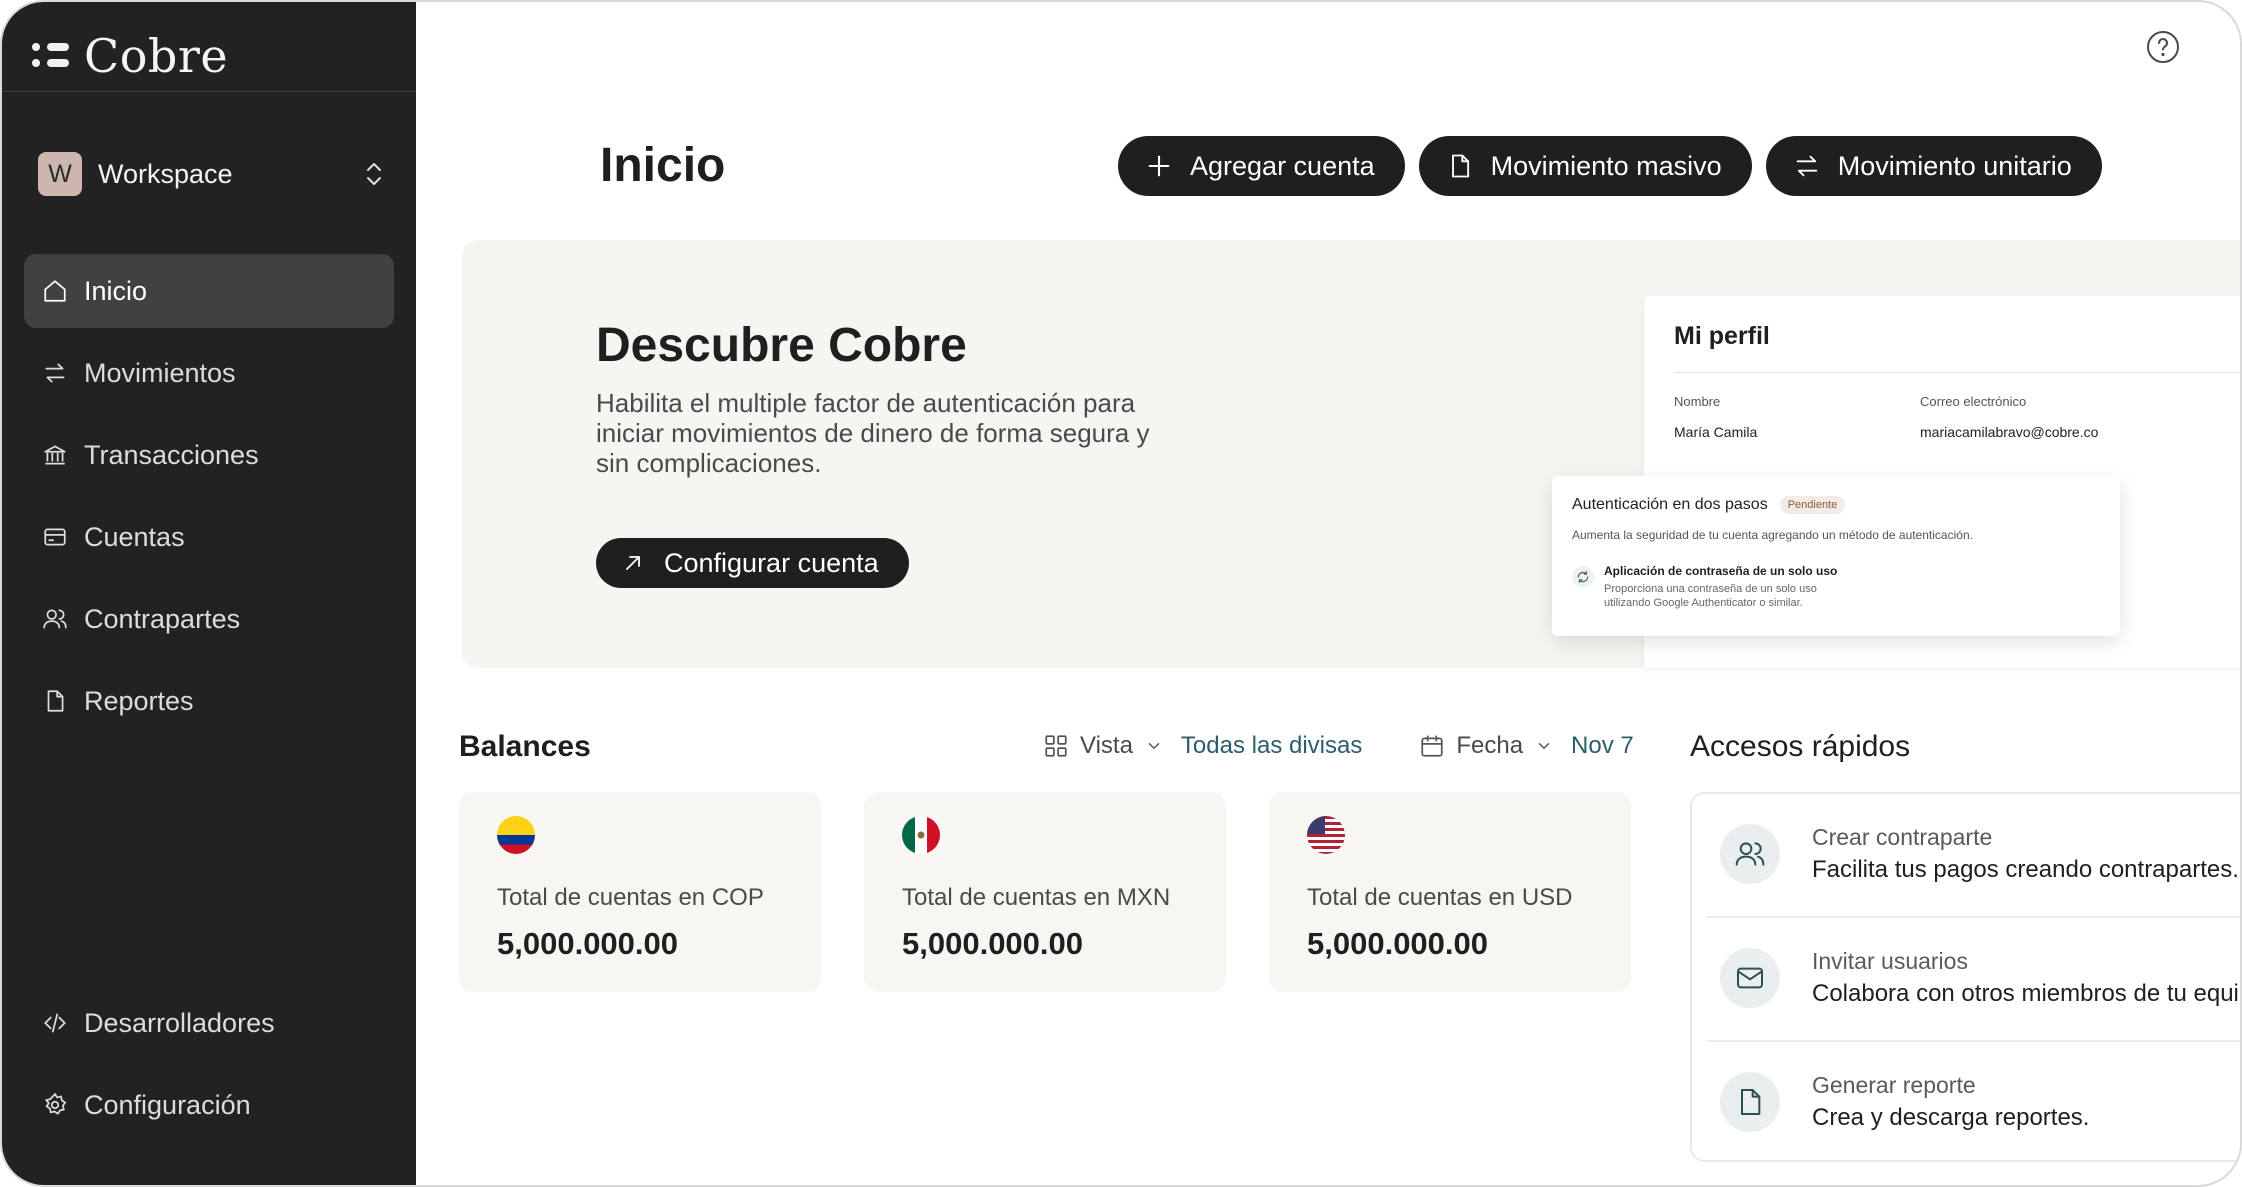 The height and width of the screenshot is (1187, 2242). What do you see at coordinates (516, 835) in the screenshot?
I see `colombia-flag-icon` at bounding box center [516, 835].